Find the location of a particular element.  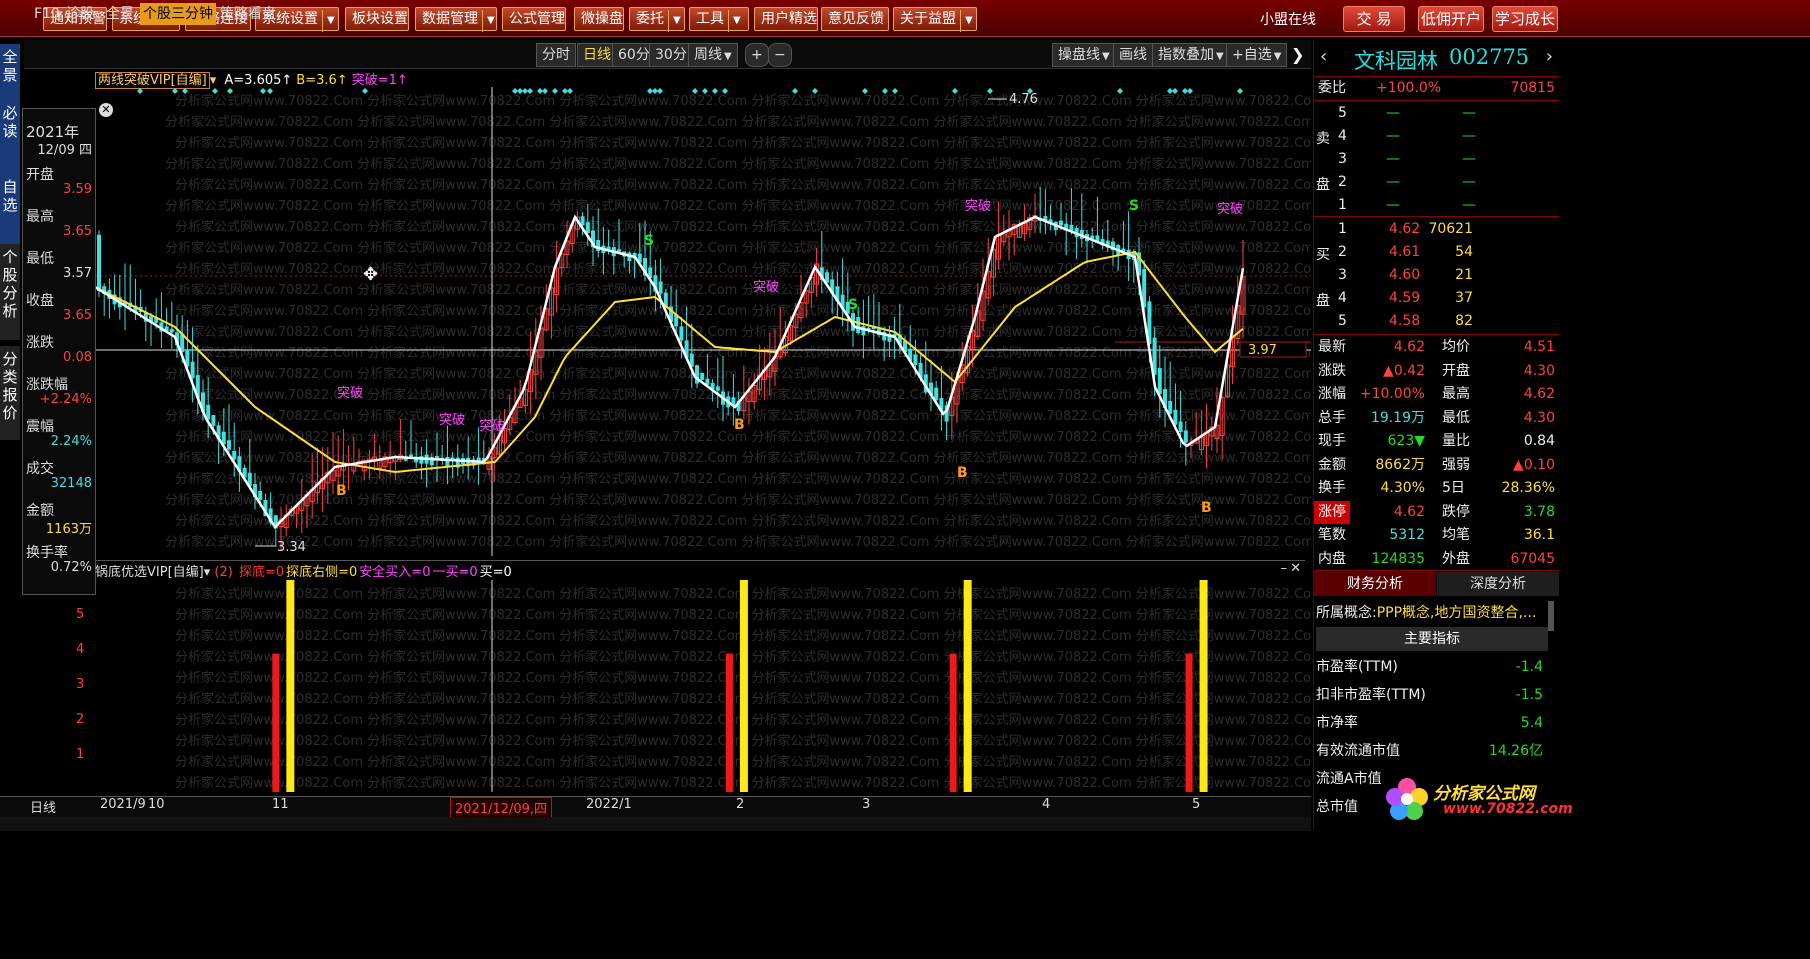

period-tab-3: 30分 is located at coordinates (671, 55).